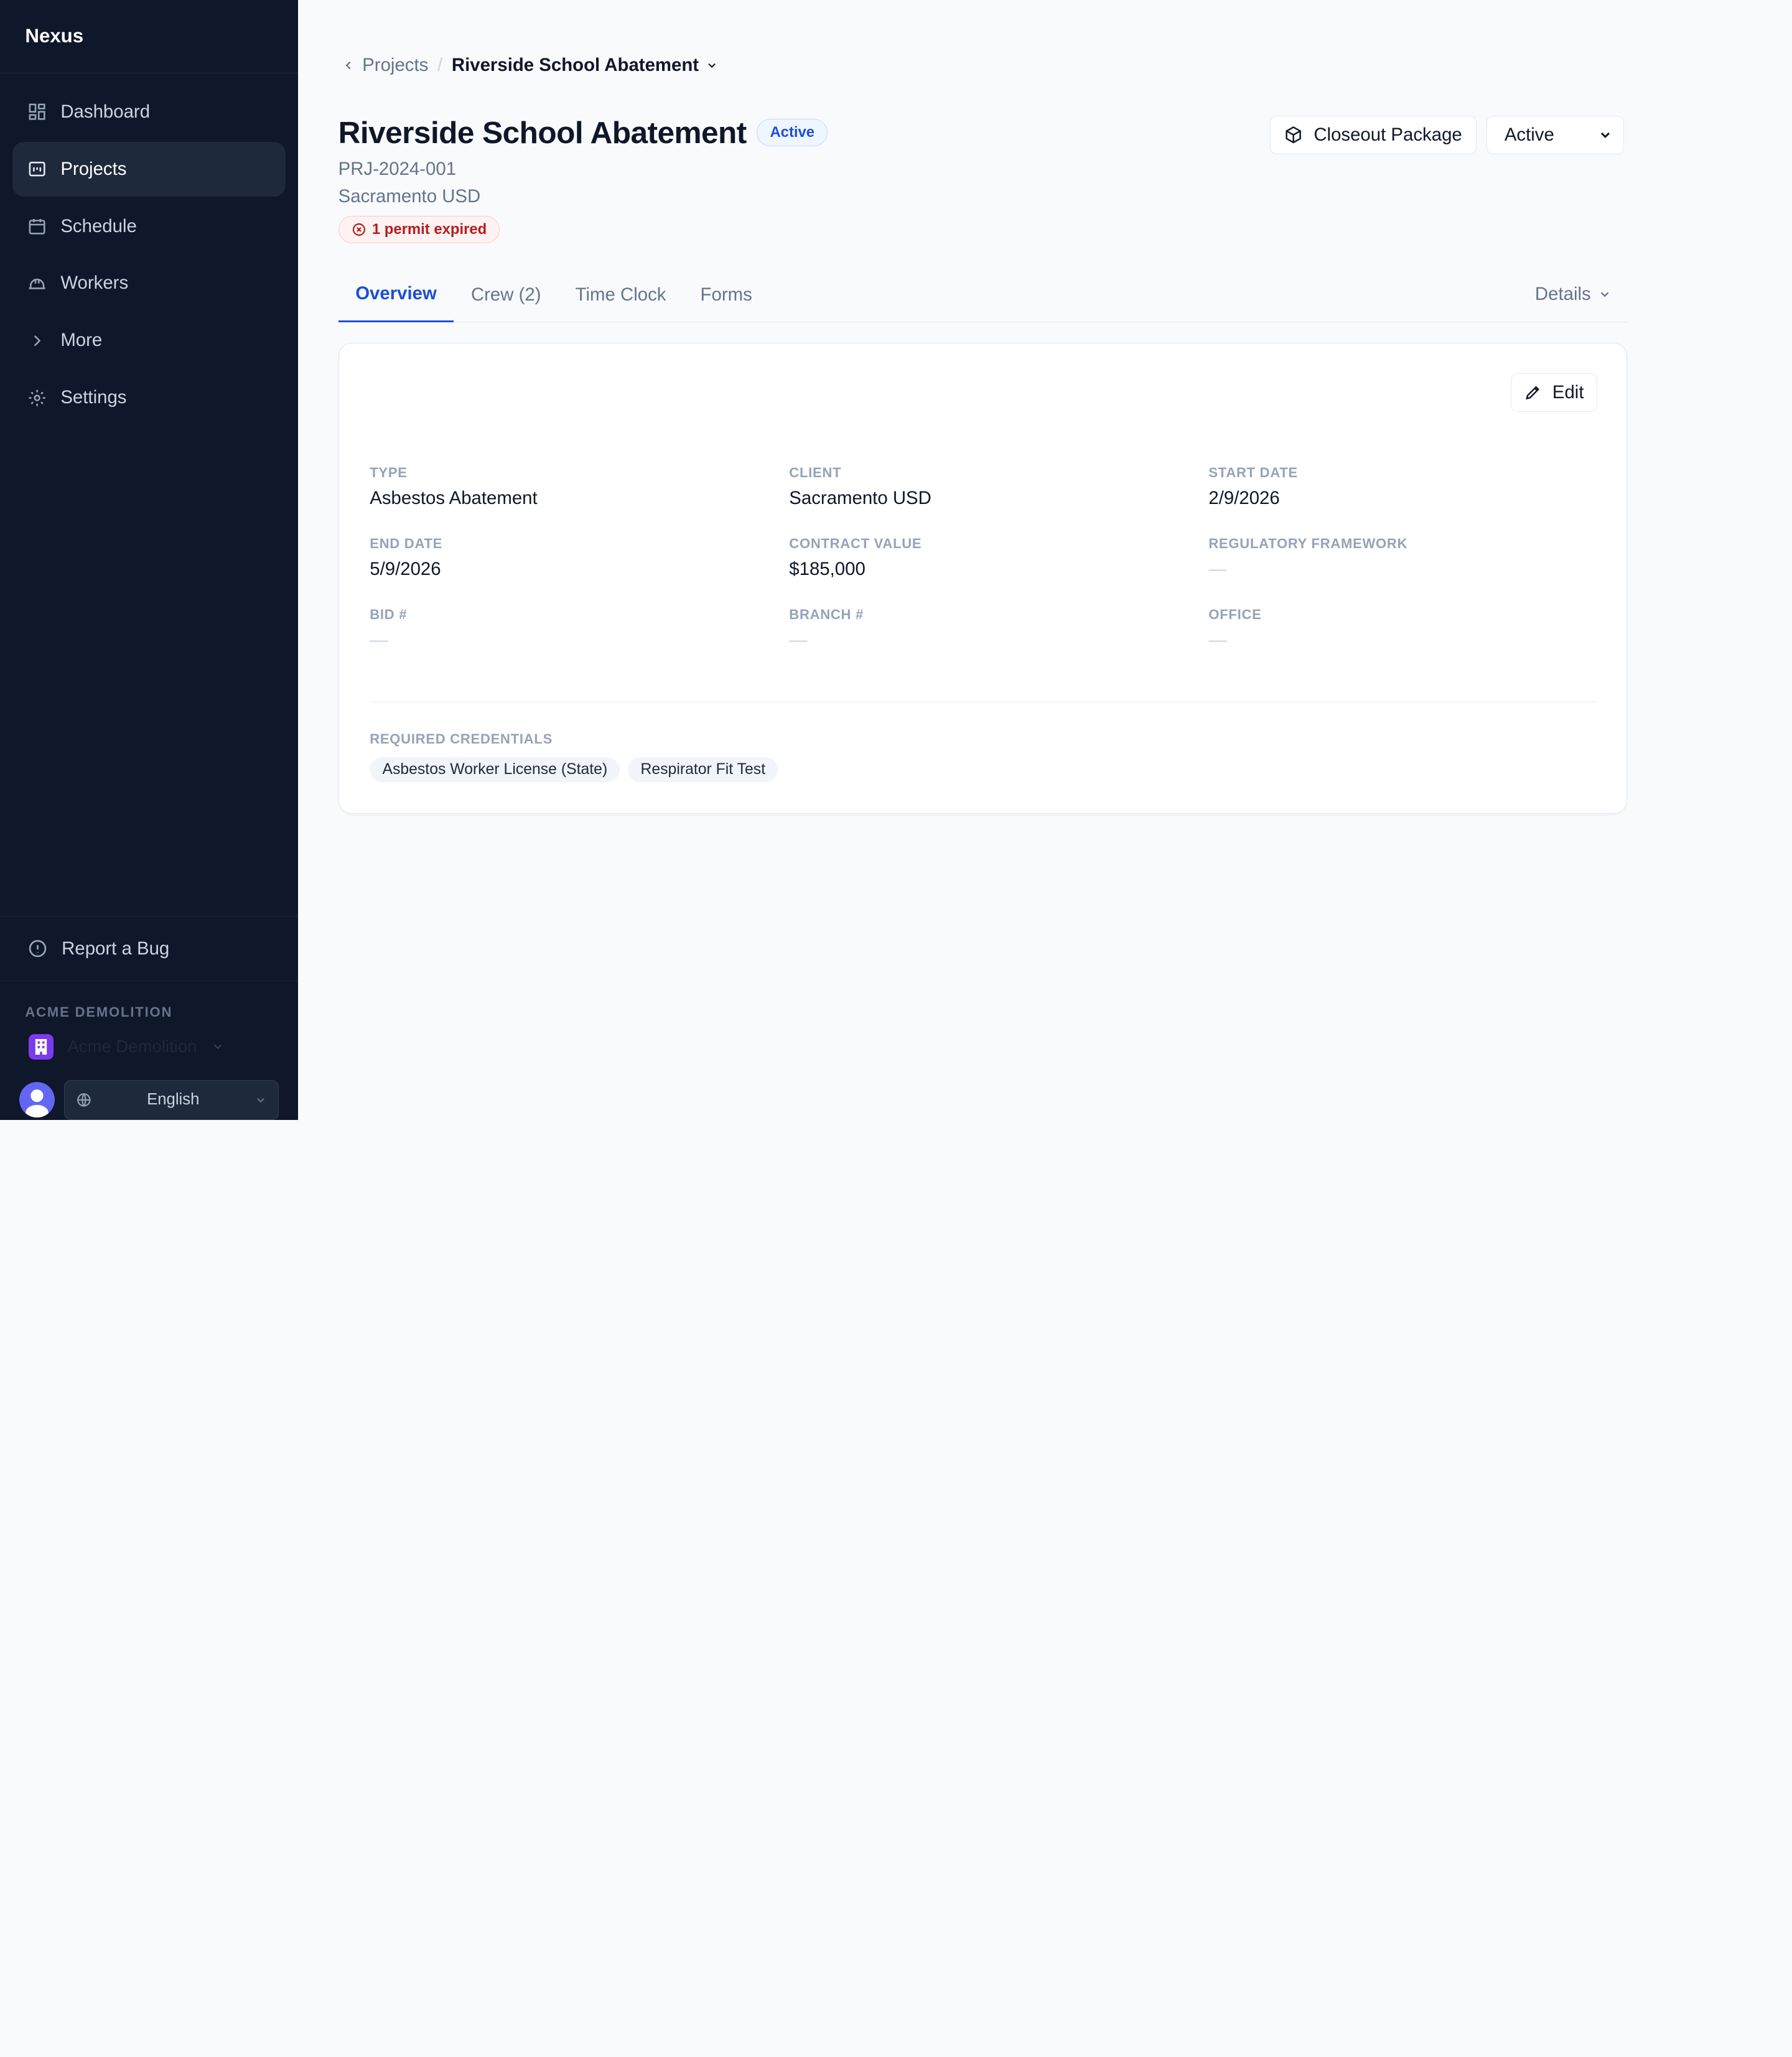 The width and height of the screenshot is (1792, 2057). Describe the element at coordinates (495, 770) in the screenshot. I see `credential-chip: Asbestos Worker License (State)` at that location.